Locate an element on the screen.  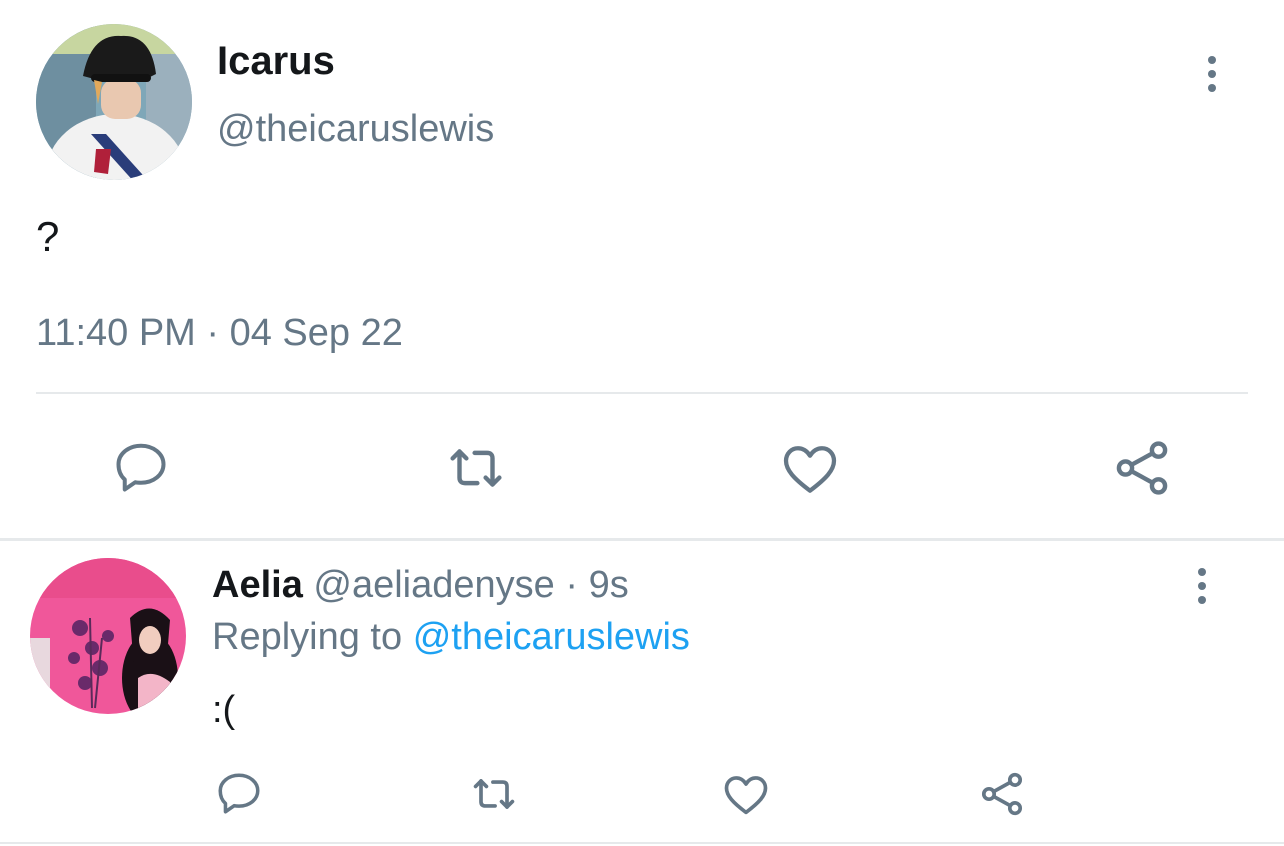
author-avatar is located at coordinates (114, 102).